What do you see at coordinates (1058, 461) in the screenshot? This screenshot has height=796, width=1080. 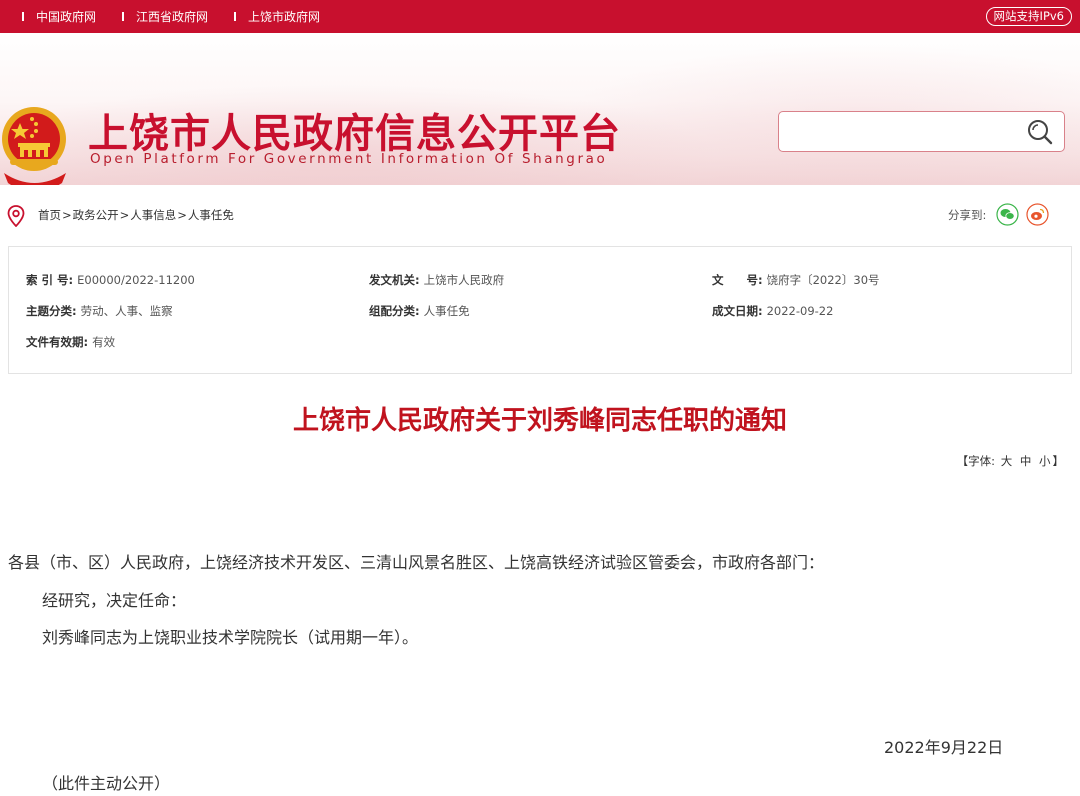 I see `font-size-suffix: 】` at bounding box center [1058, 461].